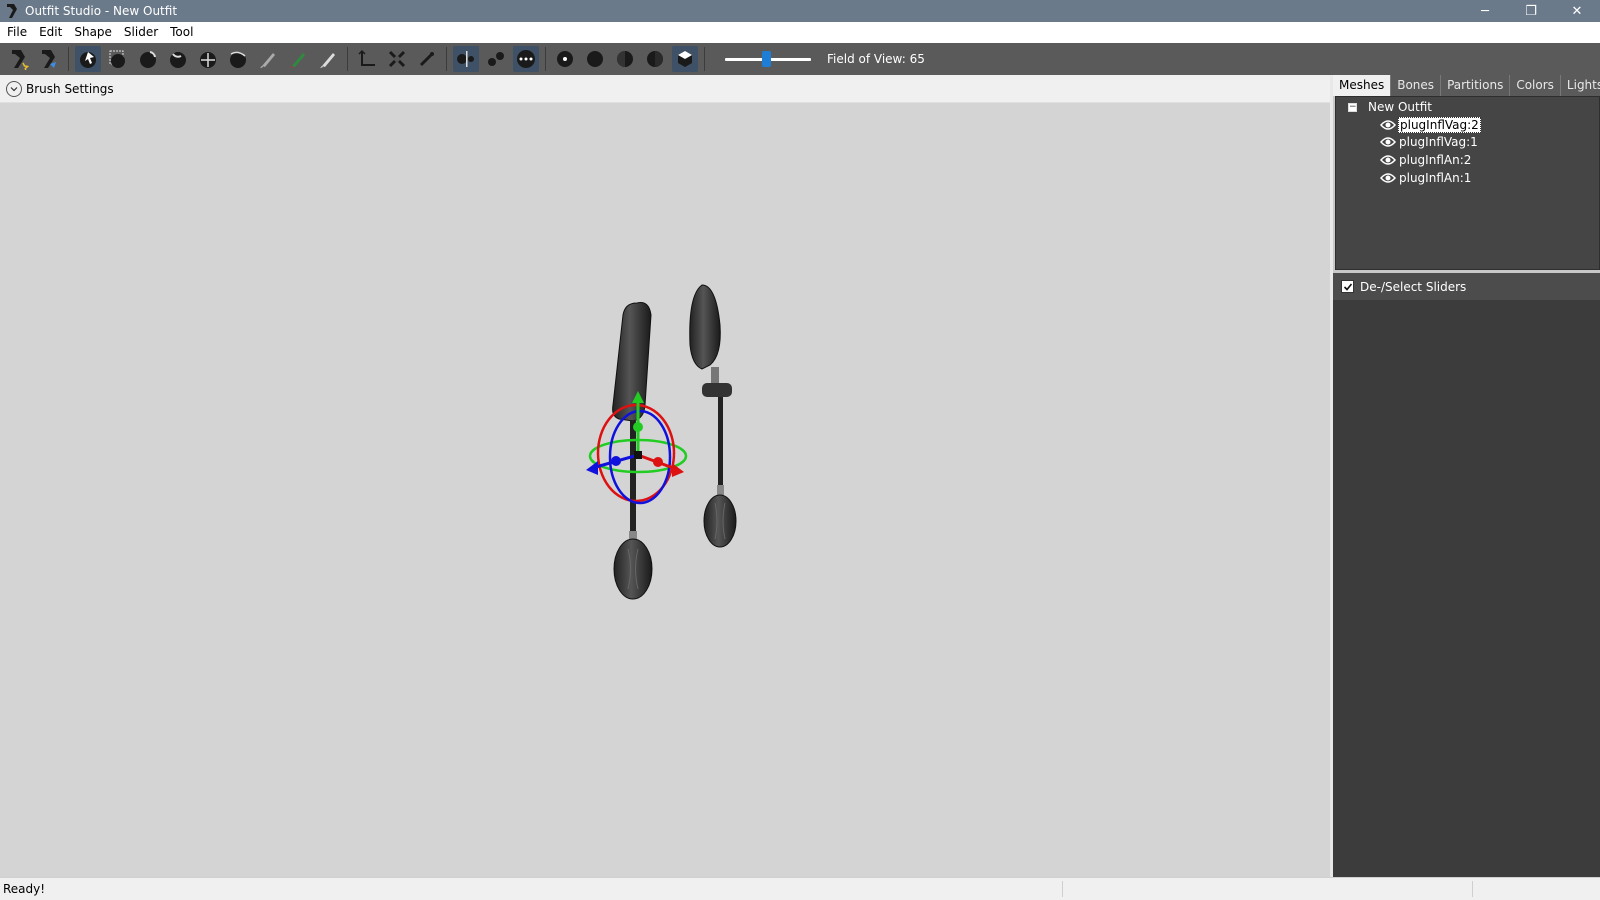  What do you see at coordinates (526, 59) in the screenshot?
I see `global-brush-icon` at bounding box center [526, 59].